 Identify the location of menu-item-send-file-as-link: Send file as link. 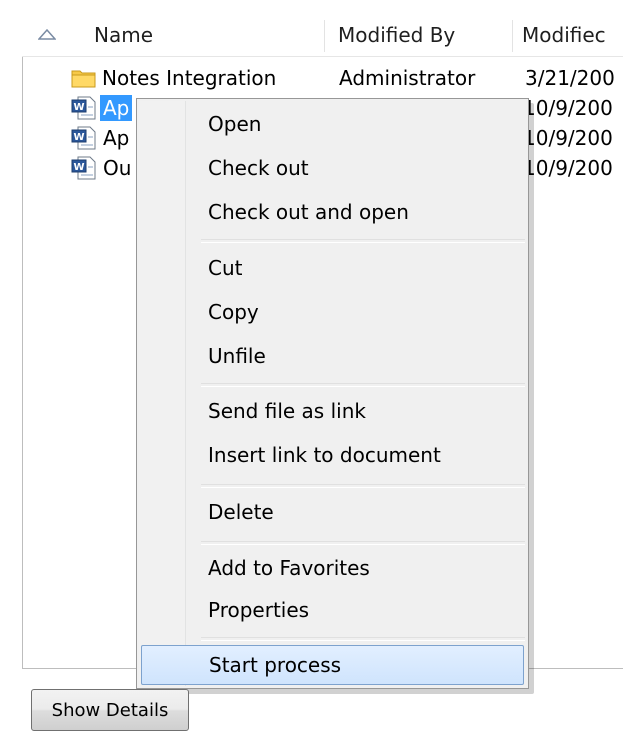
(332, 411).